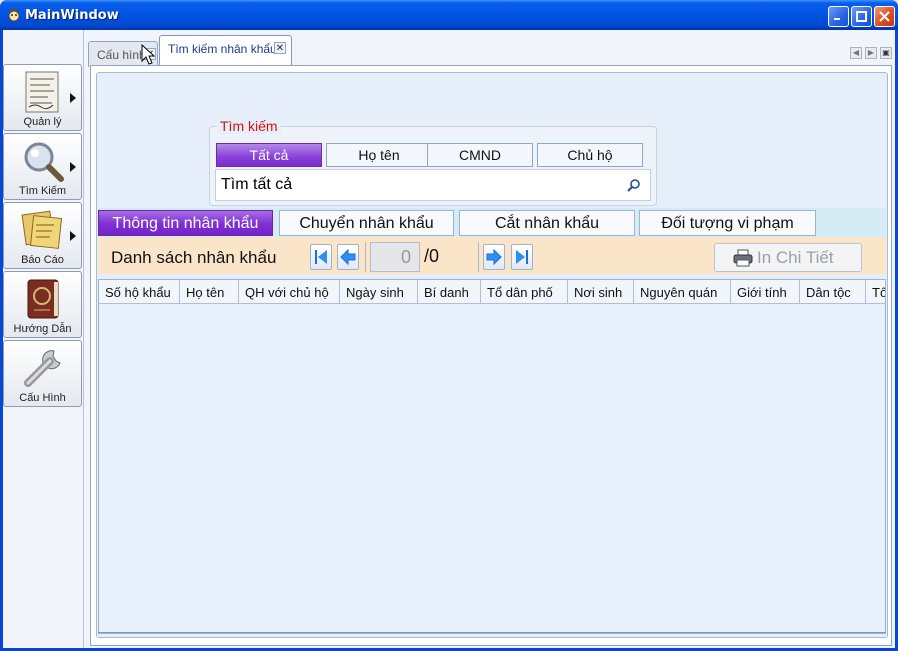 This screenshot has height=651, width=898. I want to click on book-icon, so click(42, 299).